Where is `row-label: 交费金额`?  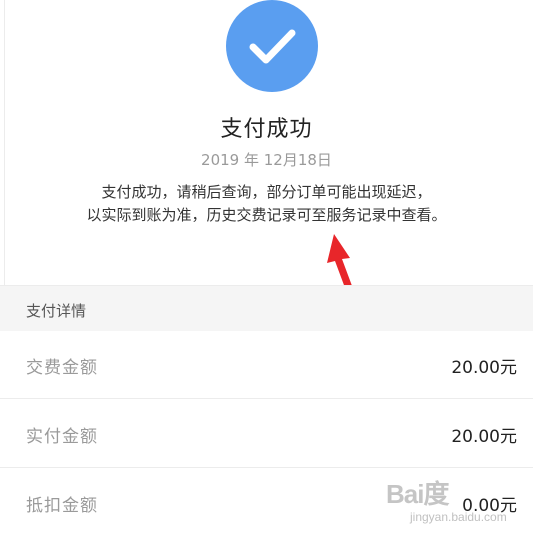 row-label: 交费金额 is located at coordinates (62, 368).